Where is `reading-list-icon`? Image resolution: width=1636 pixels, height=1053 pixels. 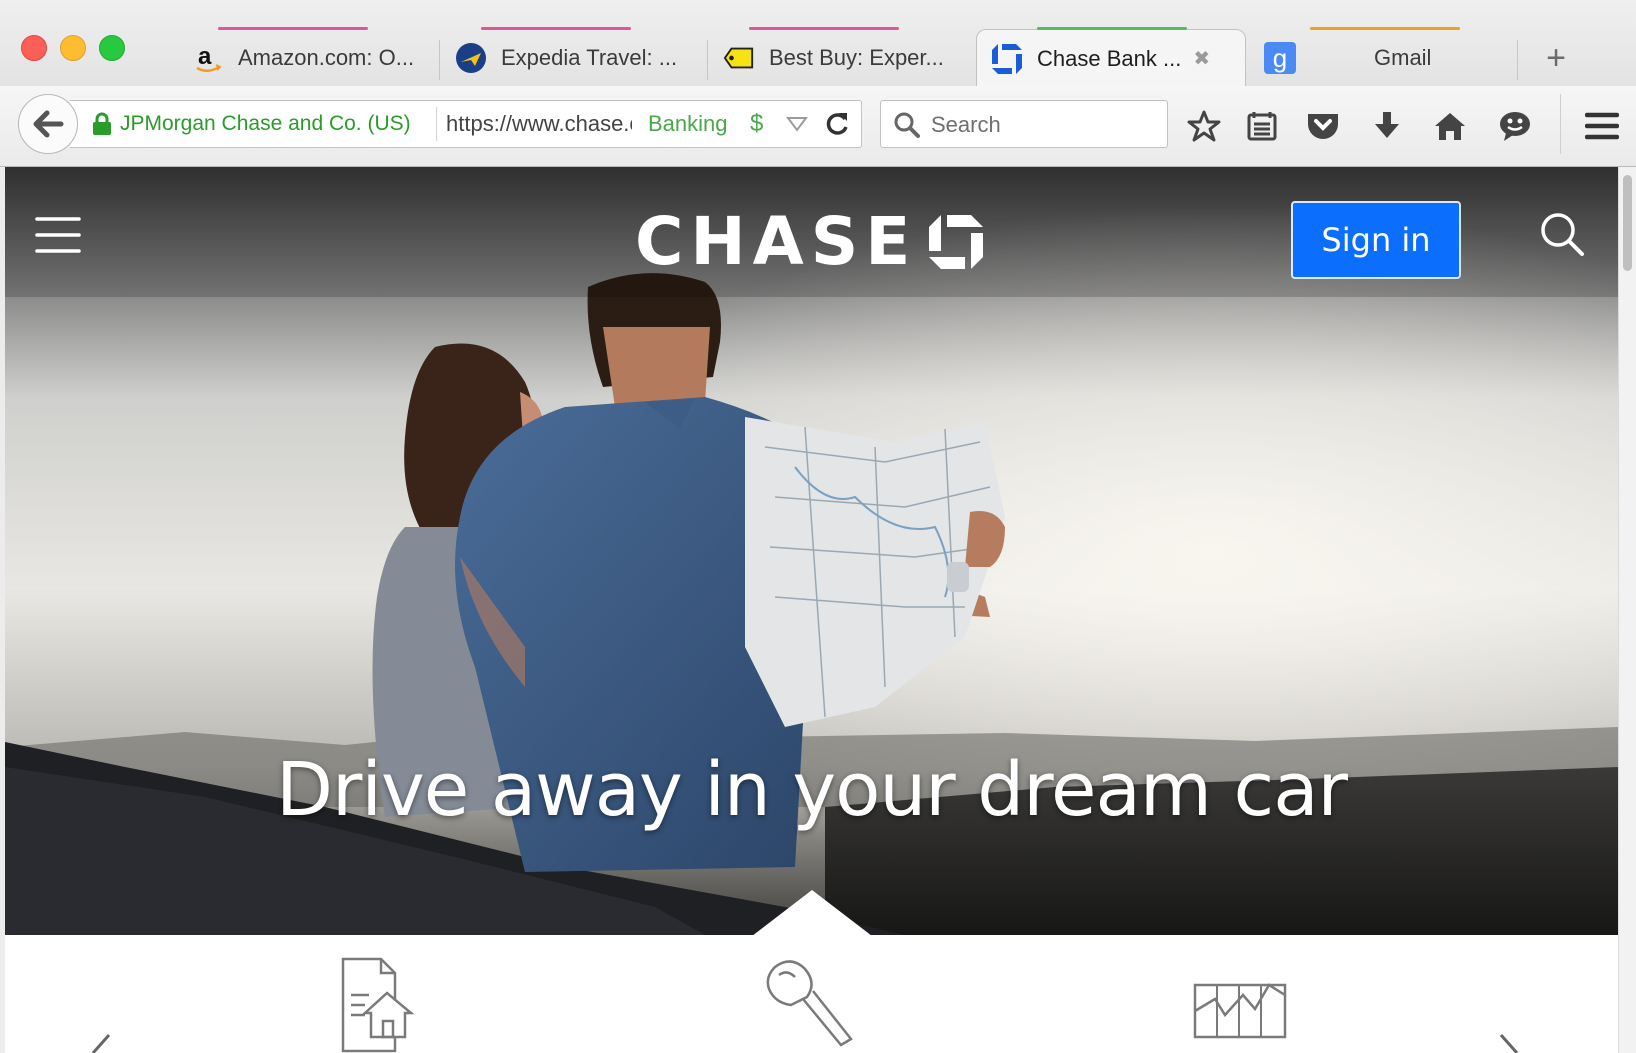 reading-list-icon is located at coordinates (1262, 126).